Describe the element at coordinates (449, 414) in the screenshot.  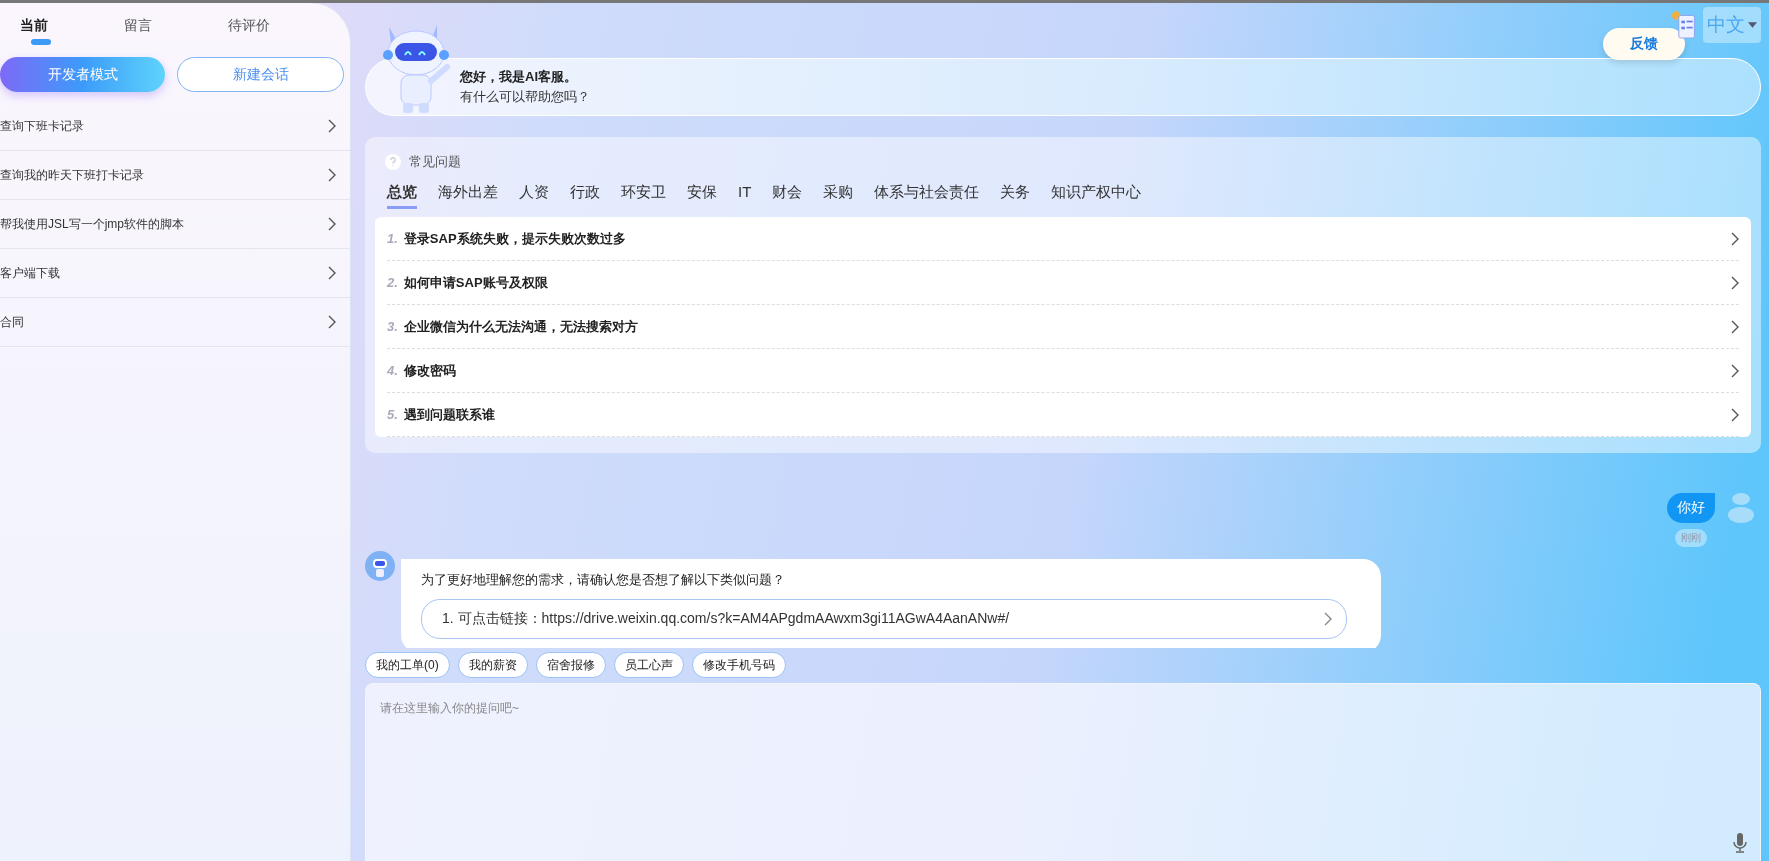
I see `question-text: 遇到问题联系谁` at that location.